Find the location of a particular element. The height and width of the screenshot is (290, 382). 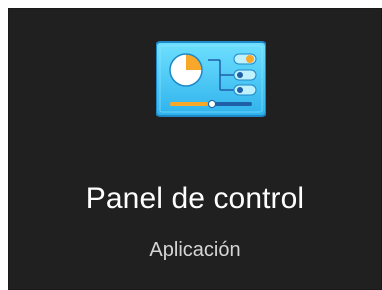

app-type-label: Aplicación is located at coordinates (195, 250).